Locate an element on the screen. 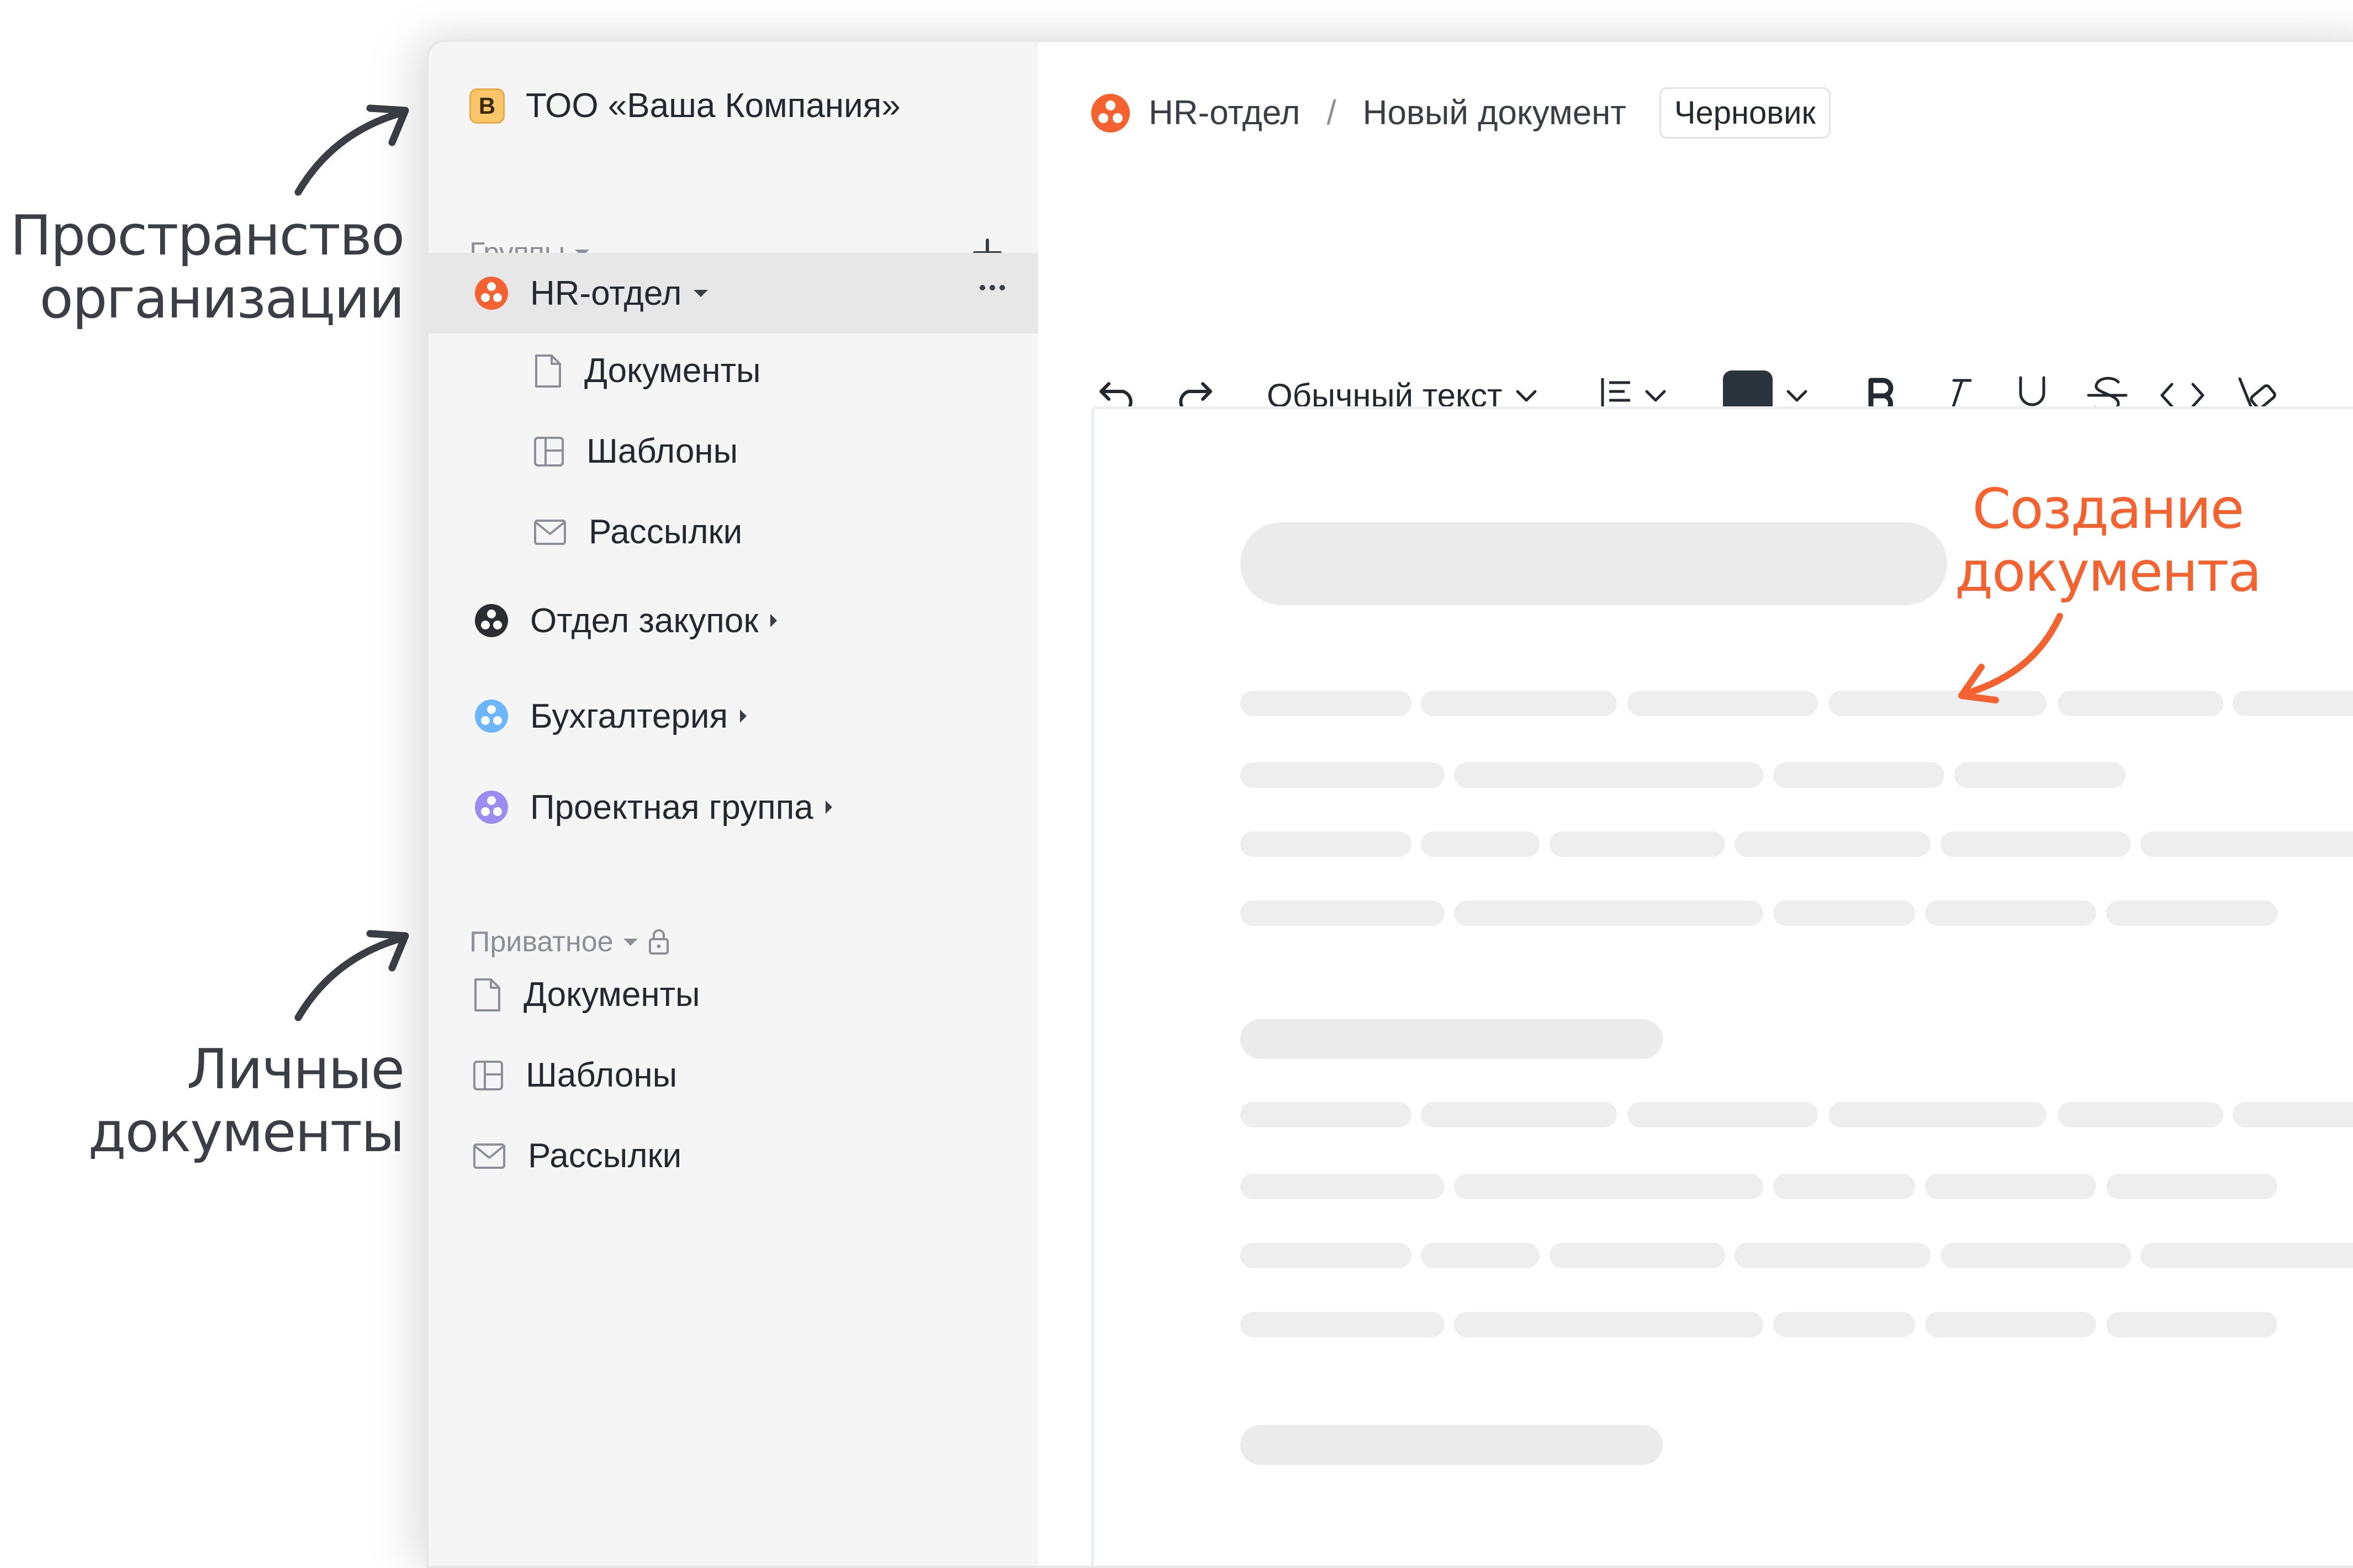 This screenshot has height=1568, width=2353. sidebar-item-hr-documents: Документы is located at coordinates (647, 371).